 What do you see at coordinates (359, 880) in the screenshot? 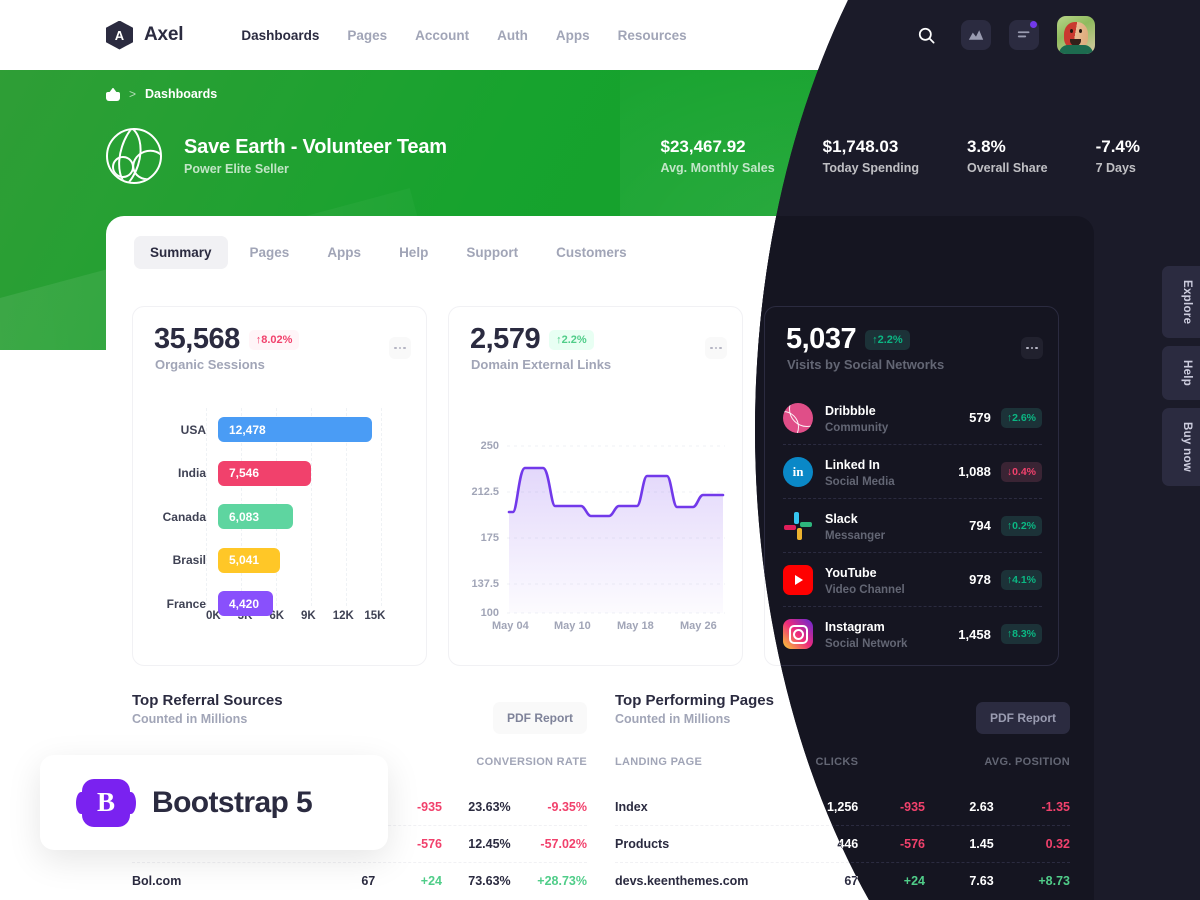
I see `table-row: Bol.com 67 +24 73.63% +28.73%` at bounding box center [359, 880].